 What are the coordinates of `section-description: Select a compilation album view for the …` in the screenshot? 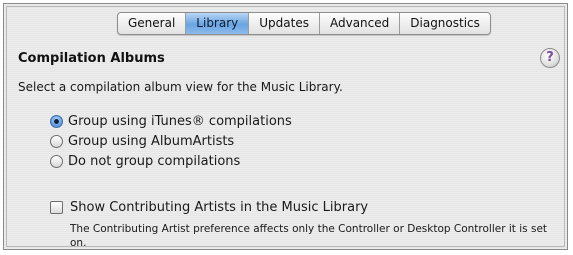 It's located at (180, 87).